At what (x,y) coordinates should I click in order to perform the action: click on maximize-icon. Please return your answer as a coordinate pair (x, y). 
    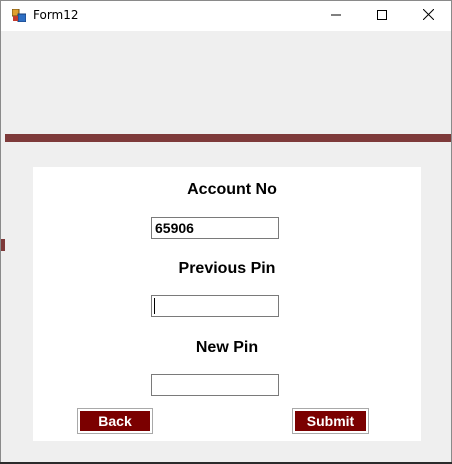
    Looking at the image, I should click on (382, 16).